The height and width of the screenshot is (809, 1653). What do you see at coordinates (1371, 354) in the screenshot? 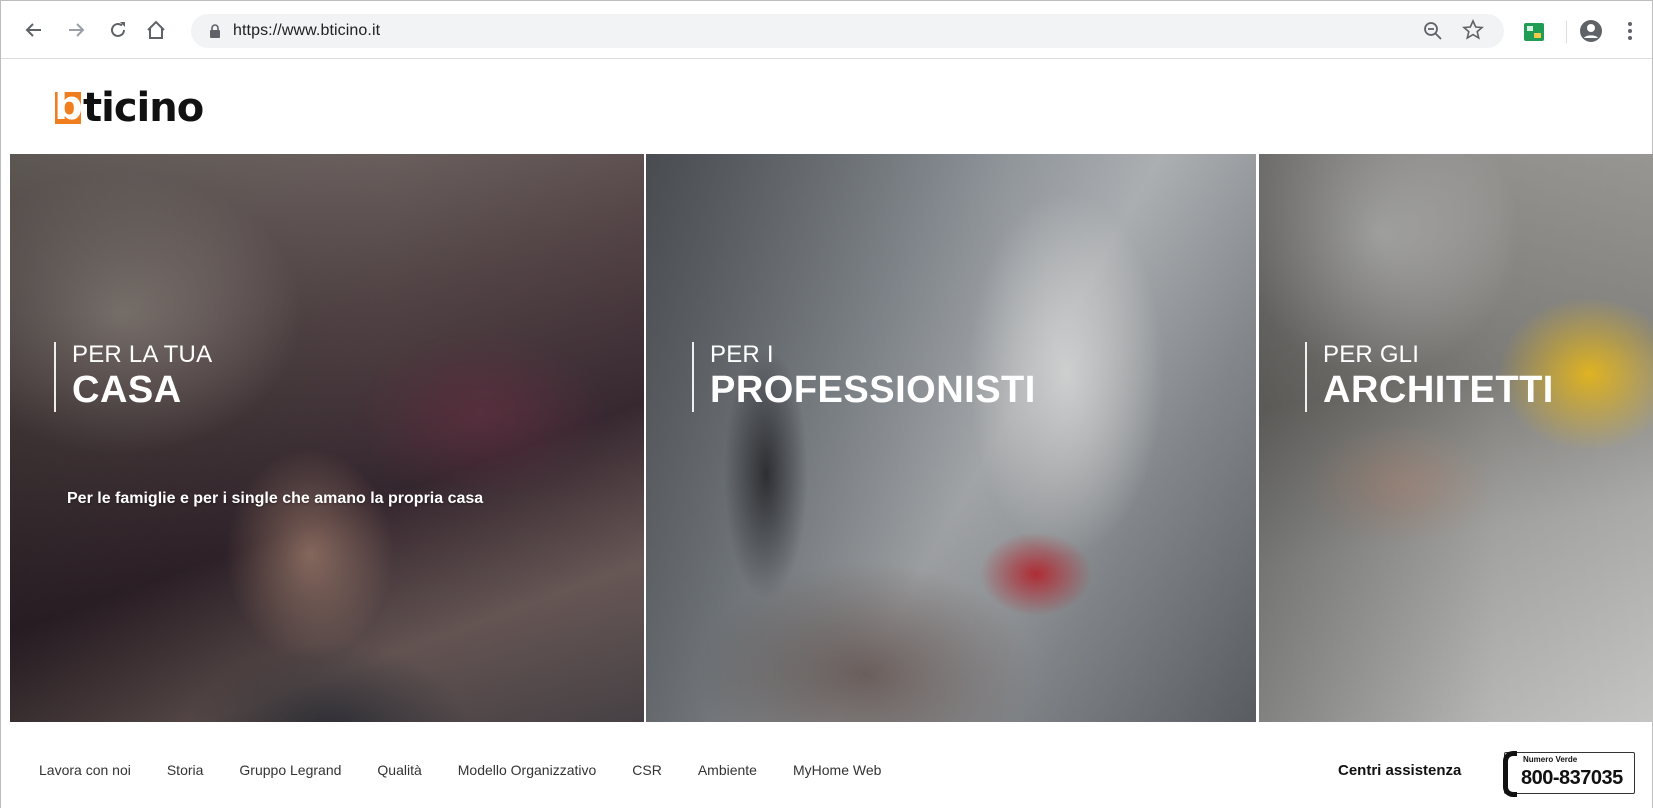
I see `panel-title-small: PER GLI` at bounding box center [1371, 354].